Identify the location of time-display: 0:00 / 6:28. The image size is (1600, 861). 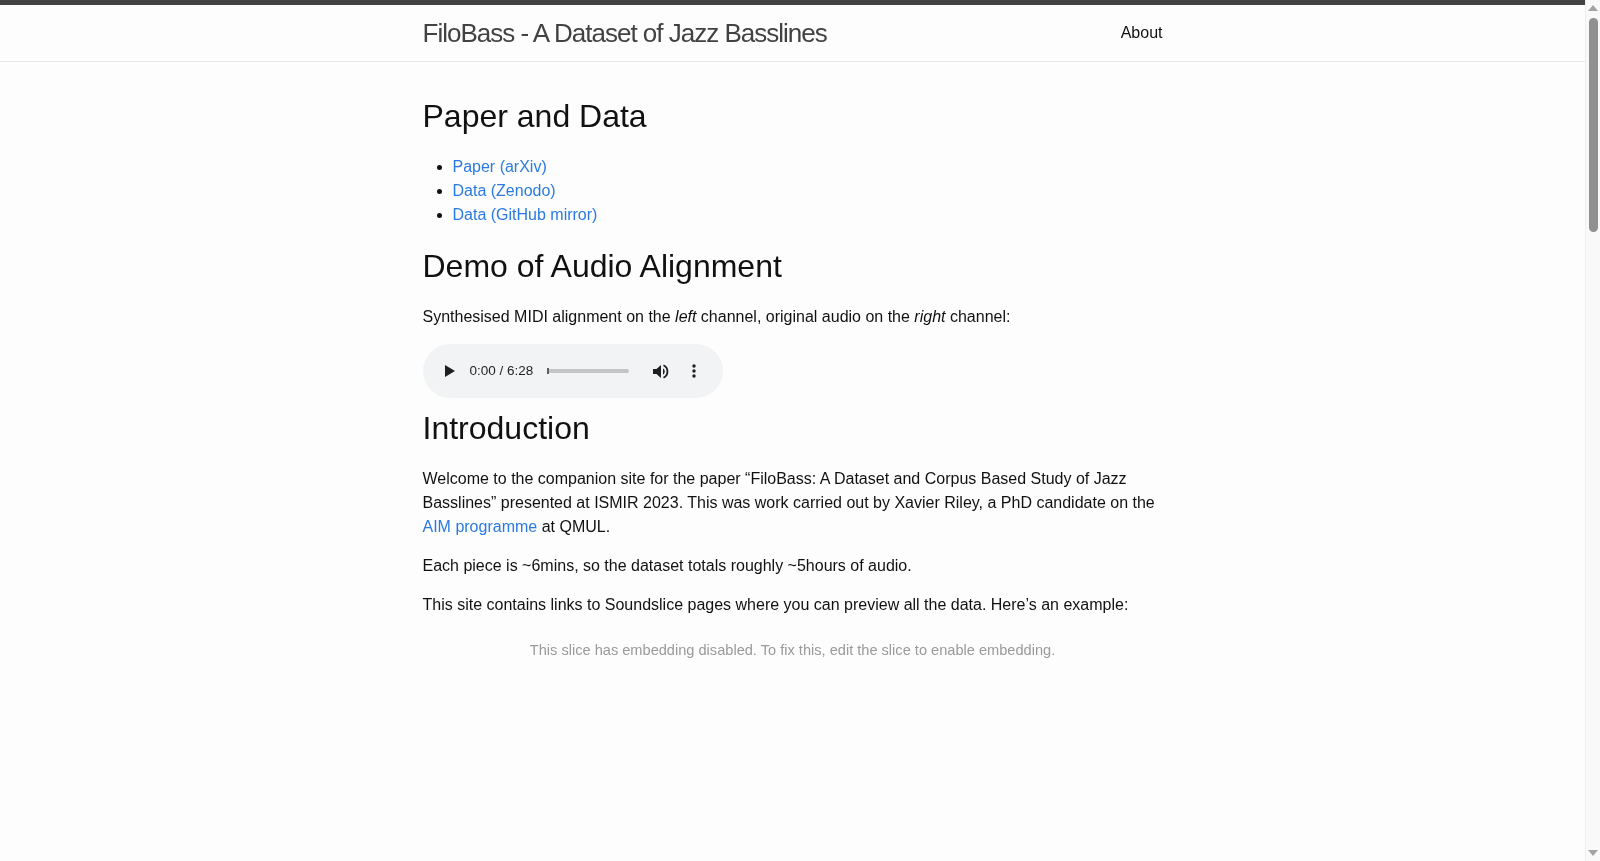
(501, 371).